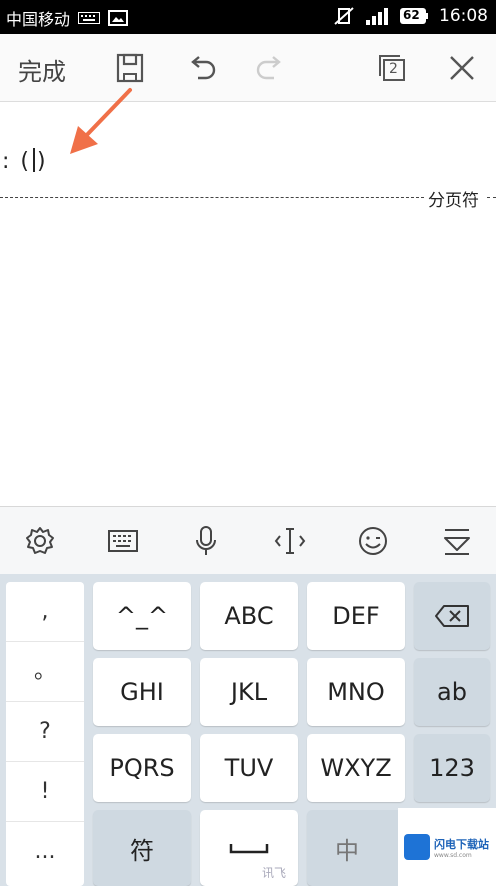 The width and height of the screenshot is (496, 886). I want to click on symbol-key-period: 。, so click(45, 672).